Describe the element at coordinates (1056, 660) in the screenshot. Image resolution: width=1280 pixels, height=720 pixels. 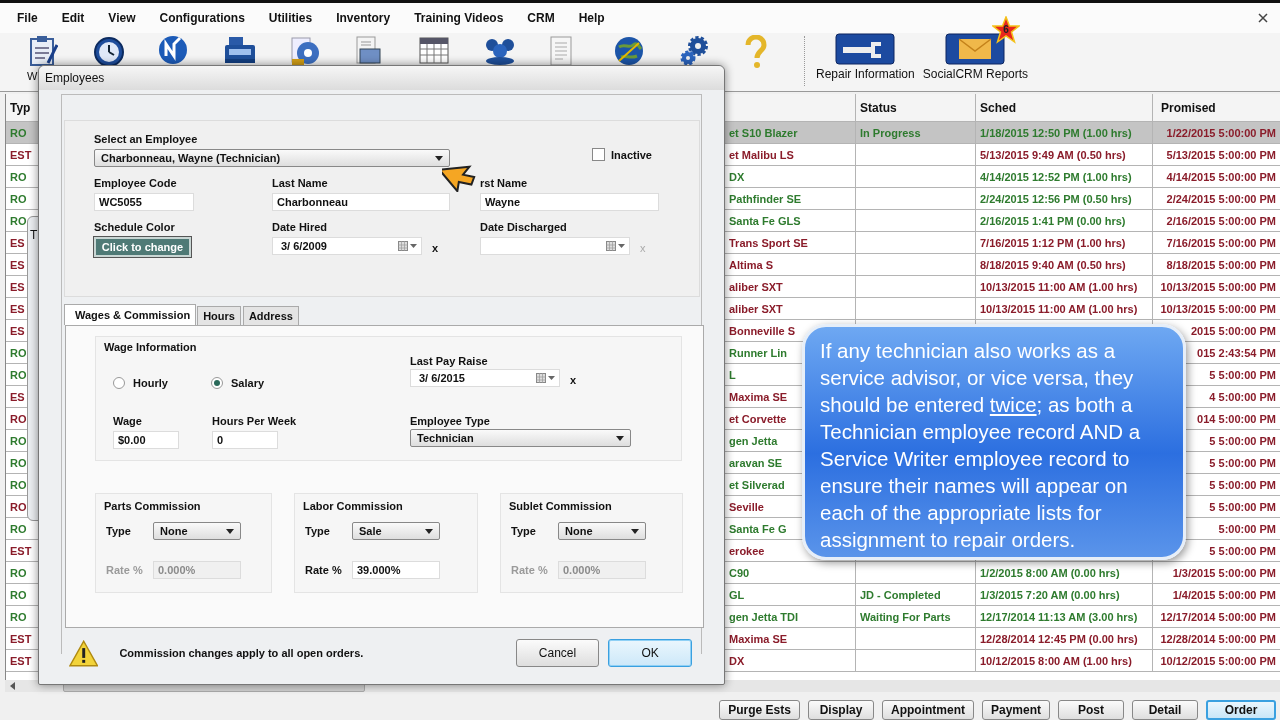
I see `table-cell: 10/12/2015 8:00 AM (1.00 hrs)` at that location.